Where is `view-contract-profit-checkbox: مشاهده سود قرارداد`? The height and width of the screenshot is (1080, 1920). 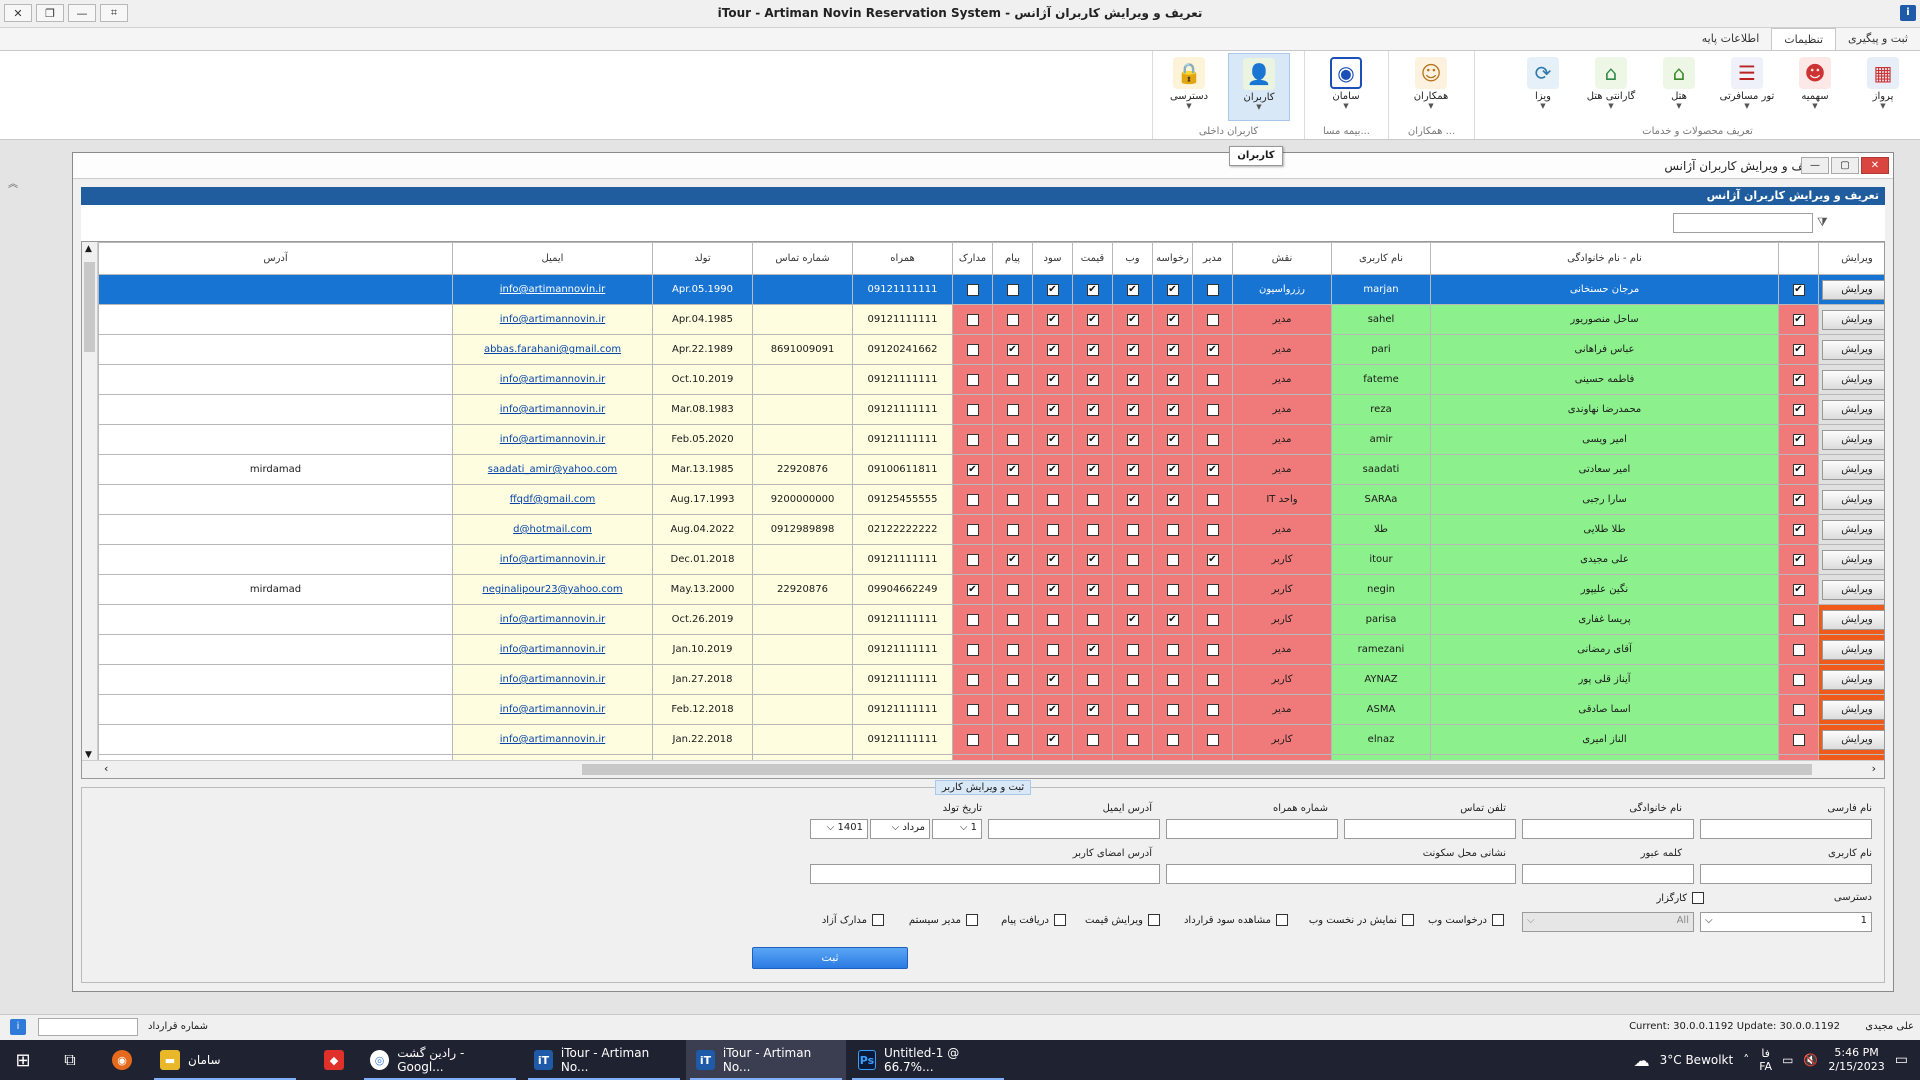 view-contract-profit-checkbox: مشاهده سود قرارداد is located at coordinates (1236, 920).